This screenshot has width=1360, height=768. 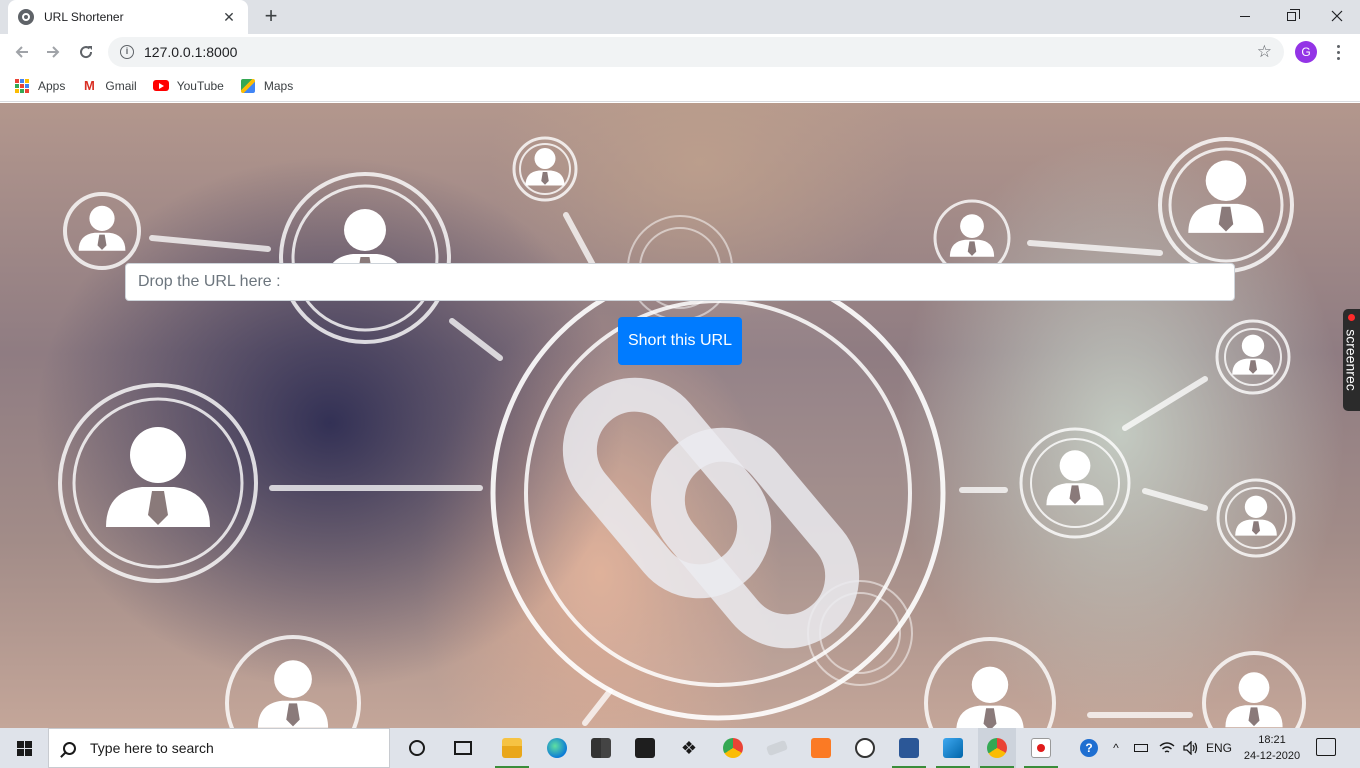 I want to click on store-bag-icon, so click(x=601, y=748).